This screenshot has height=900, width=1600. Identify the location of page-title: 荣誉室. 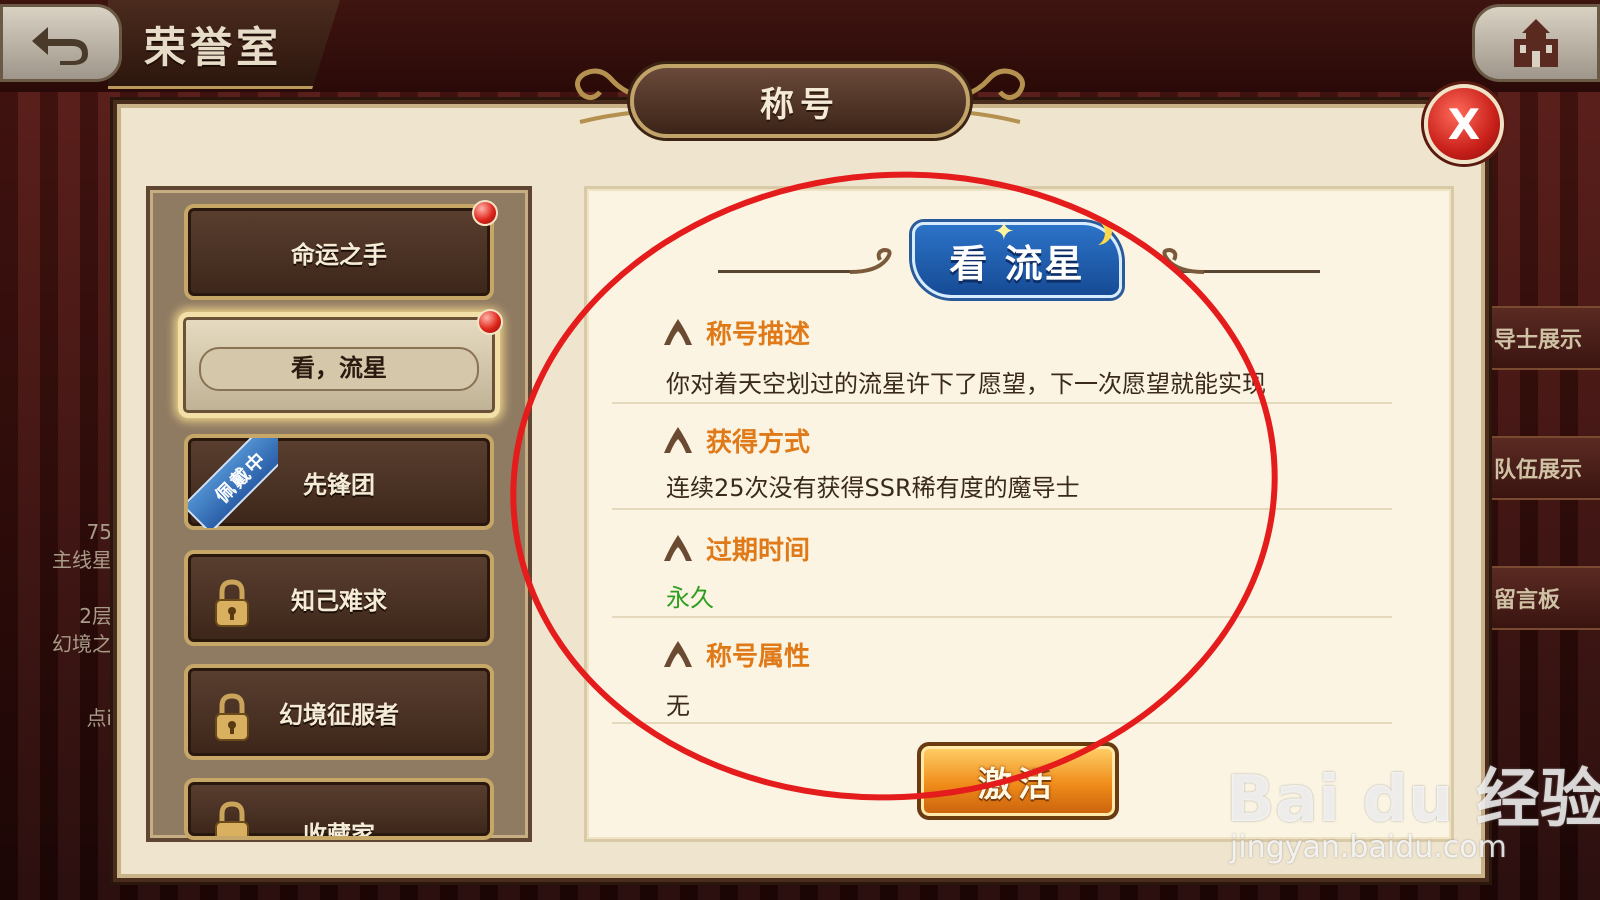
(213, 47).